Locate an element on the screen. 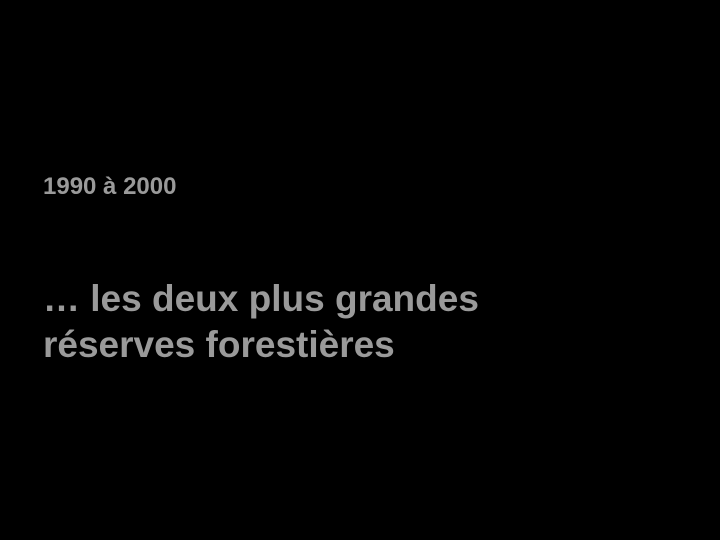 This screenshot has height=540, width=720. date-range-label: 1990 à 2000 is located at coordinates (110, 186).